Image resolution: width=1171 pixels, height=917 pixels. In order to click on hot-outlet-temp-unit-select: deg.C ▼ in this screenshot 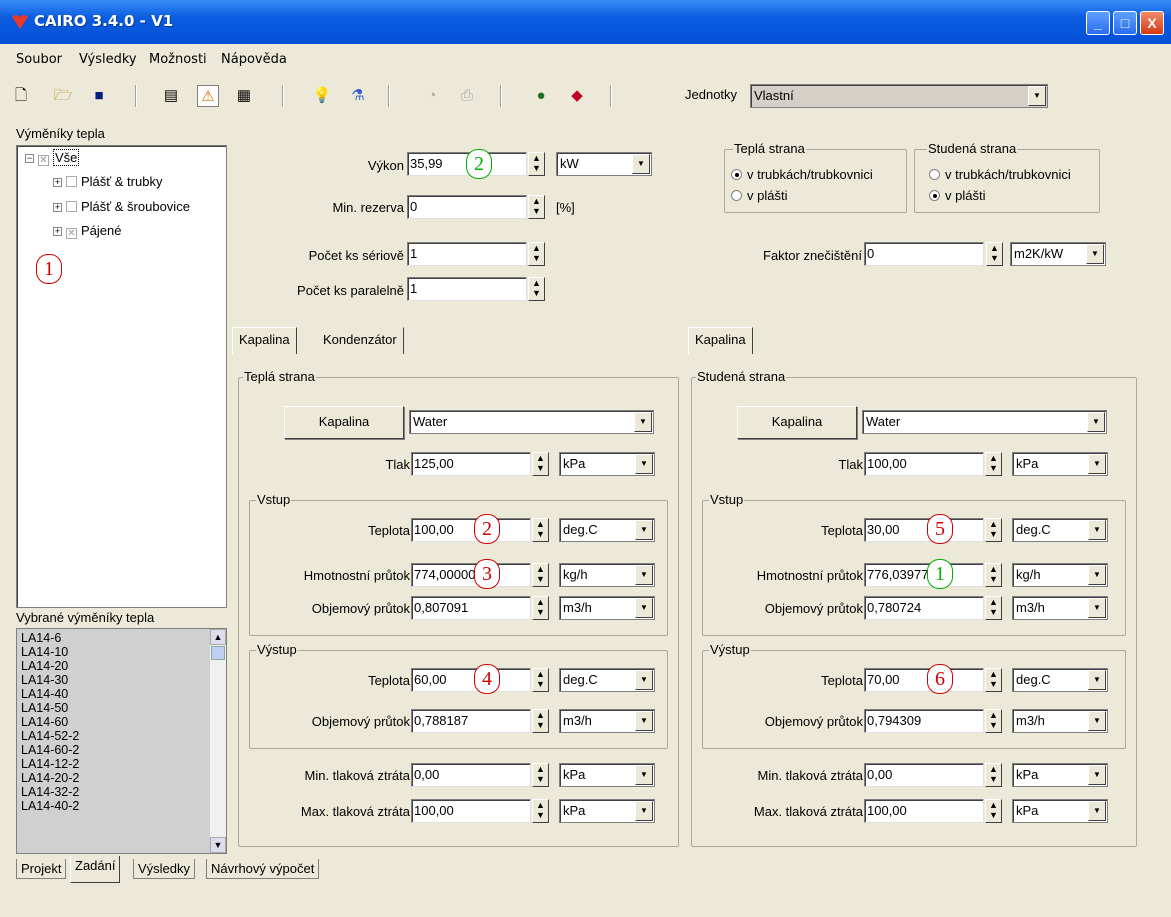, I will do `click(607, 680)`.